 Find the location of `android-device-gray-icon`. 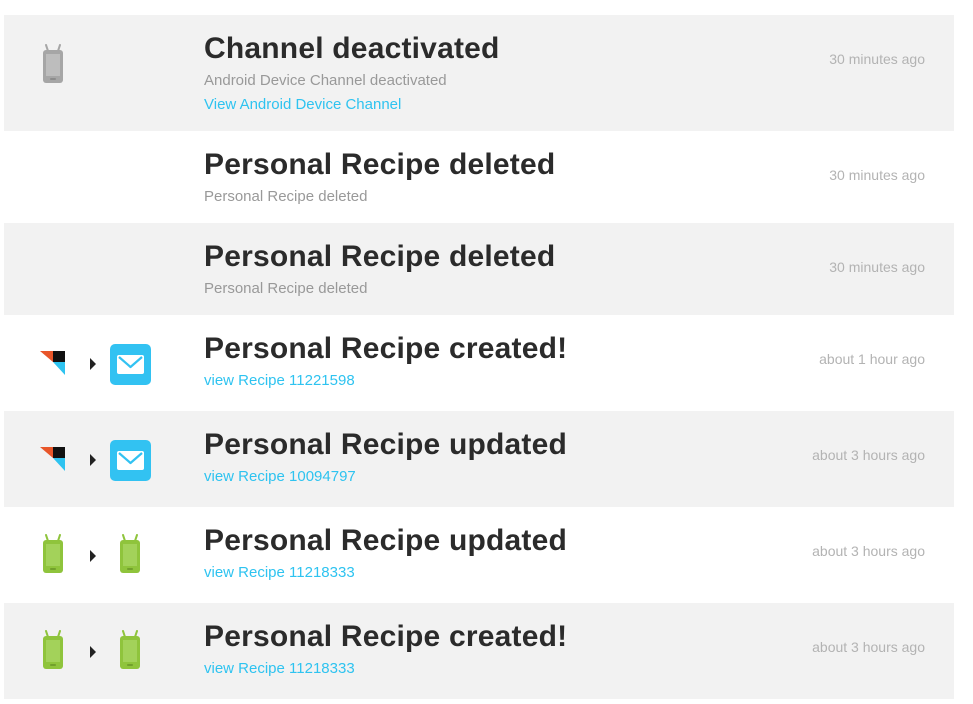

android-device-gray-icon is located at coordinates (53, 63).